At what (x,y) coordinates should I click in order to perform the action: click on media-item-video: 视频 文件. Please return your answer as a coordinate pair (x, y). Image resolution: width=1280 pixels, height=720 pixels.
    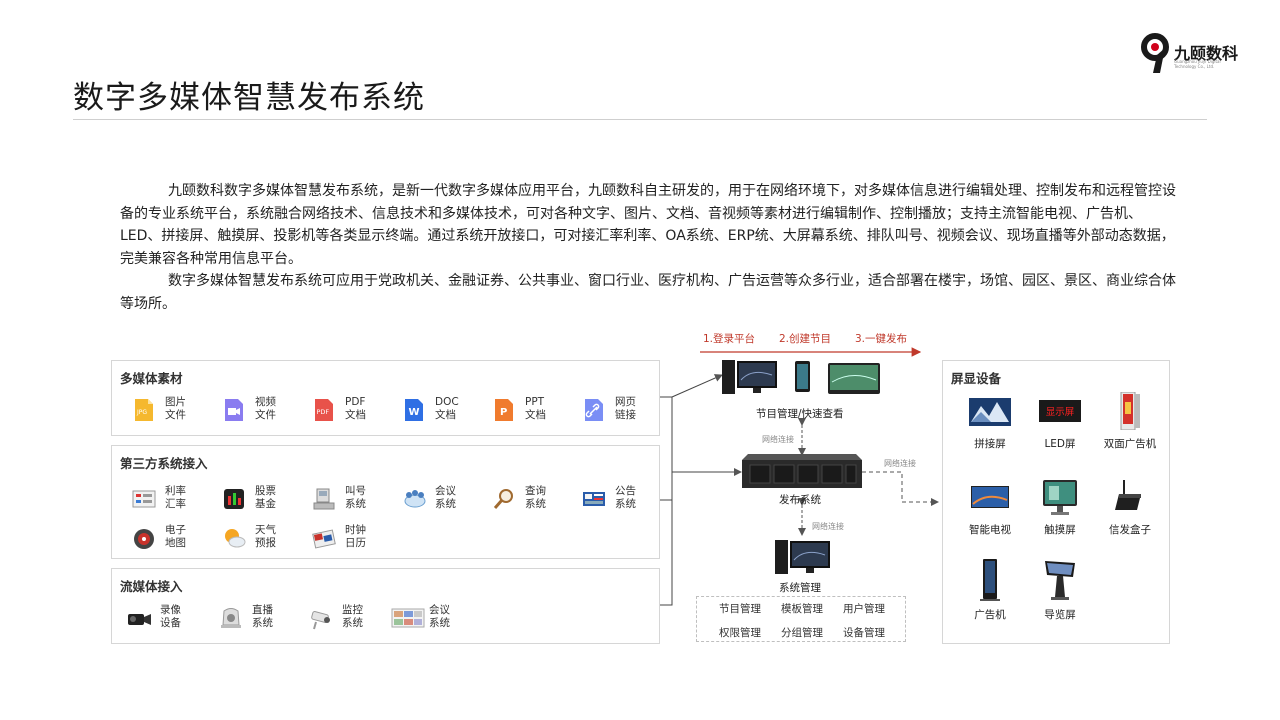
    Looking at the image, I should click on (266, 411).